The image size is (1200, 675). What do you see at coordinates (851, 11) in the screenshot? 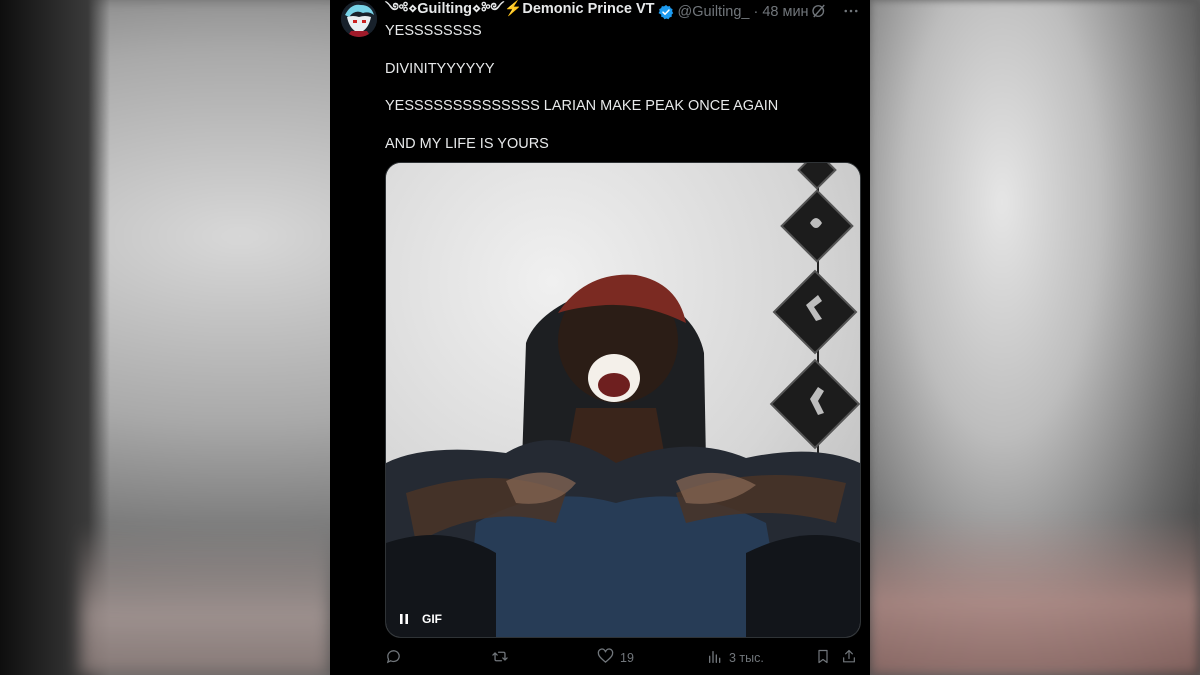
I see `more-icon` at bounding box center [851, 11].